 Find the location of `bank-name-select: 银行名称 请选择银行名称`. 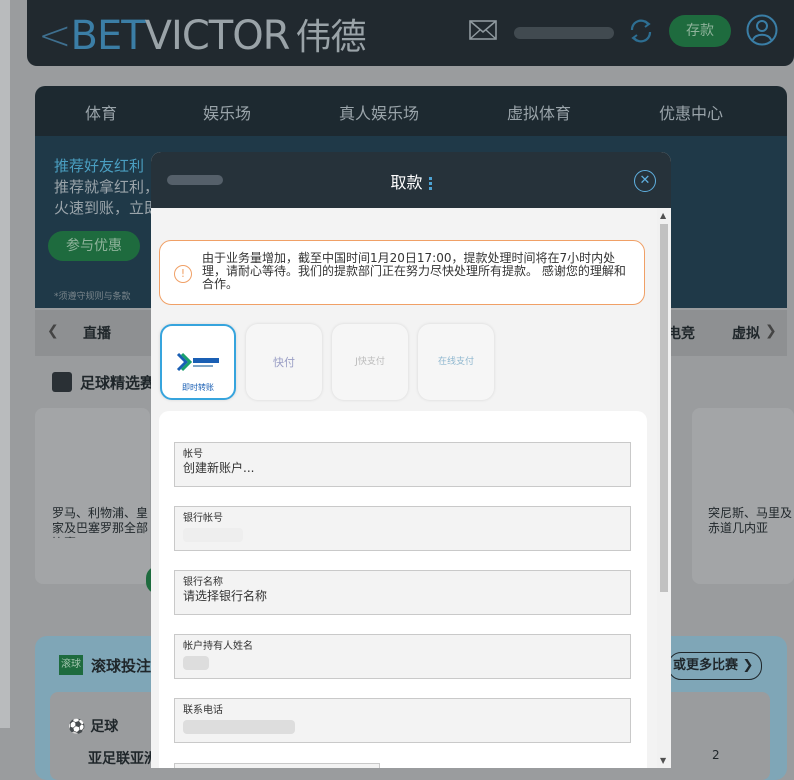

bank-name-select: 银行名称 请选择银行名称 is located at coordinates (402, 592).